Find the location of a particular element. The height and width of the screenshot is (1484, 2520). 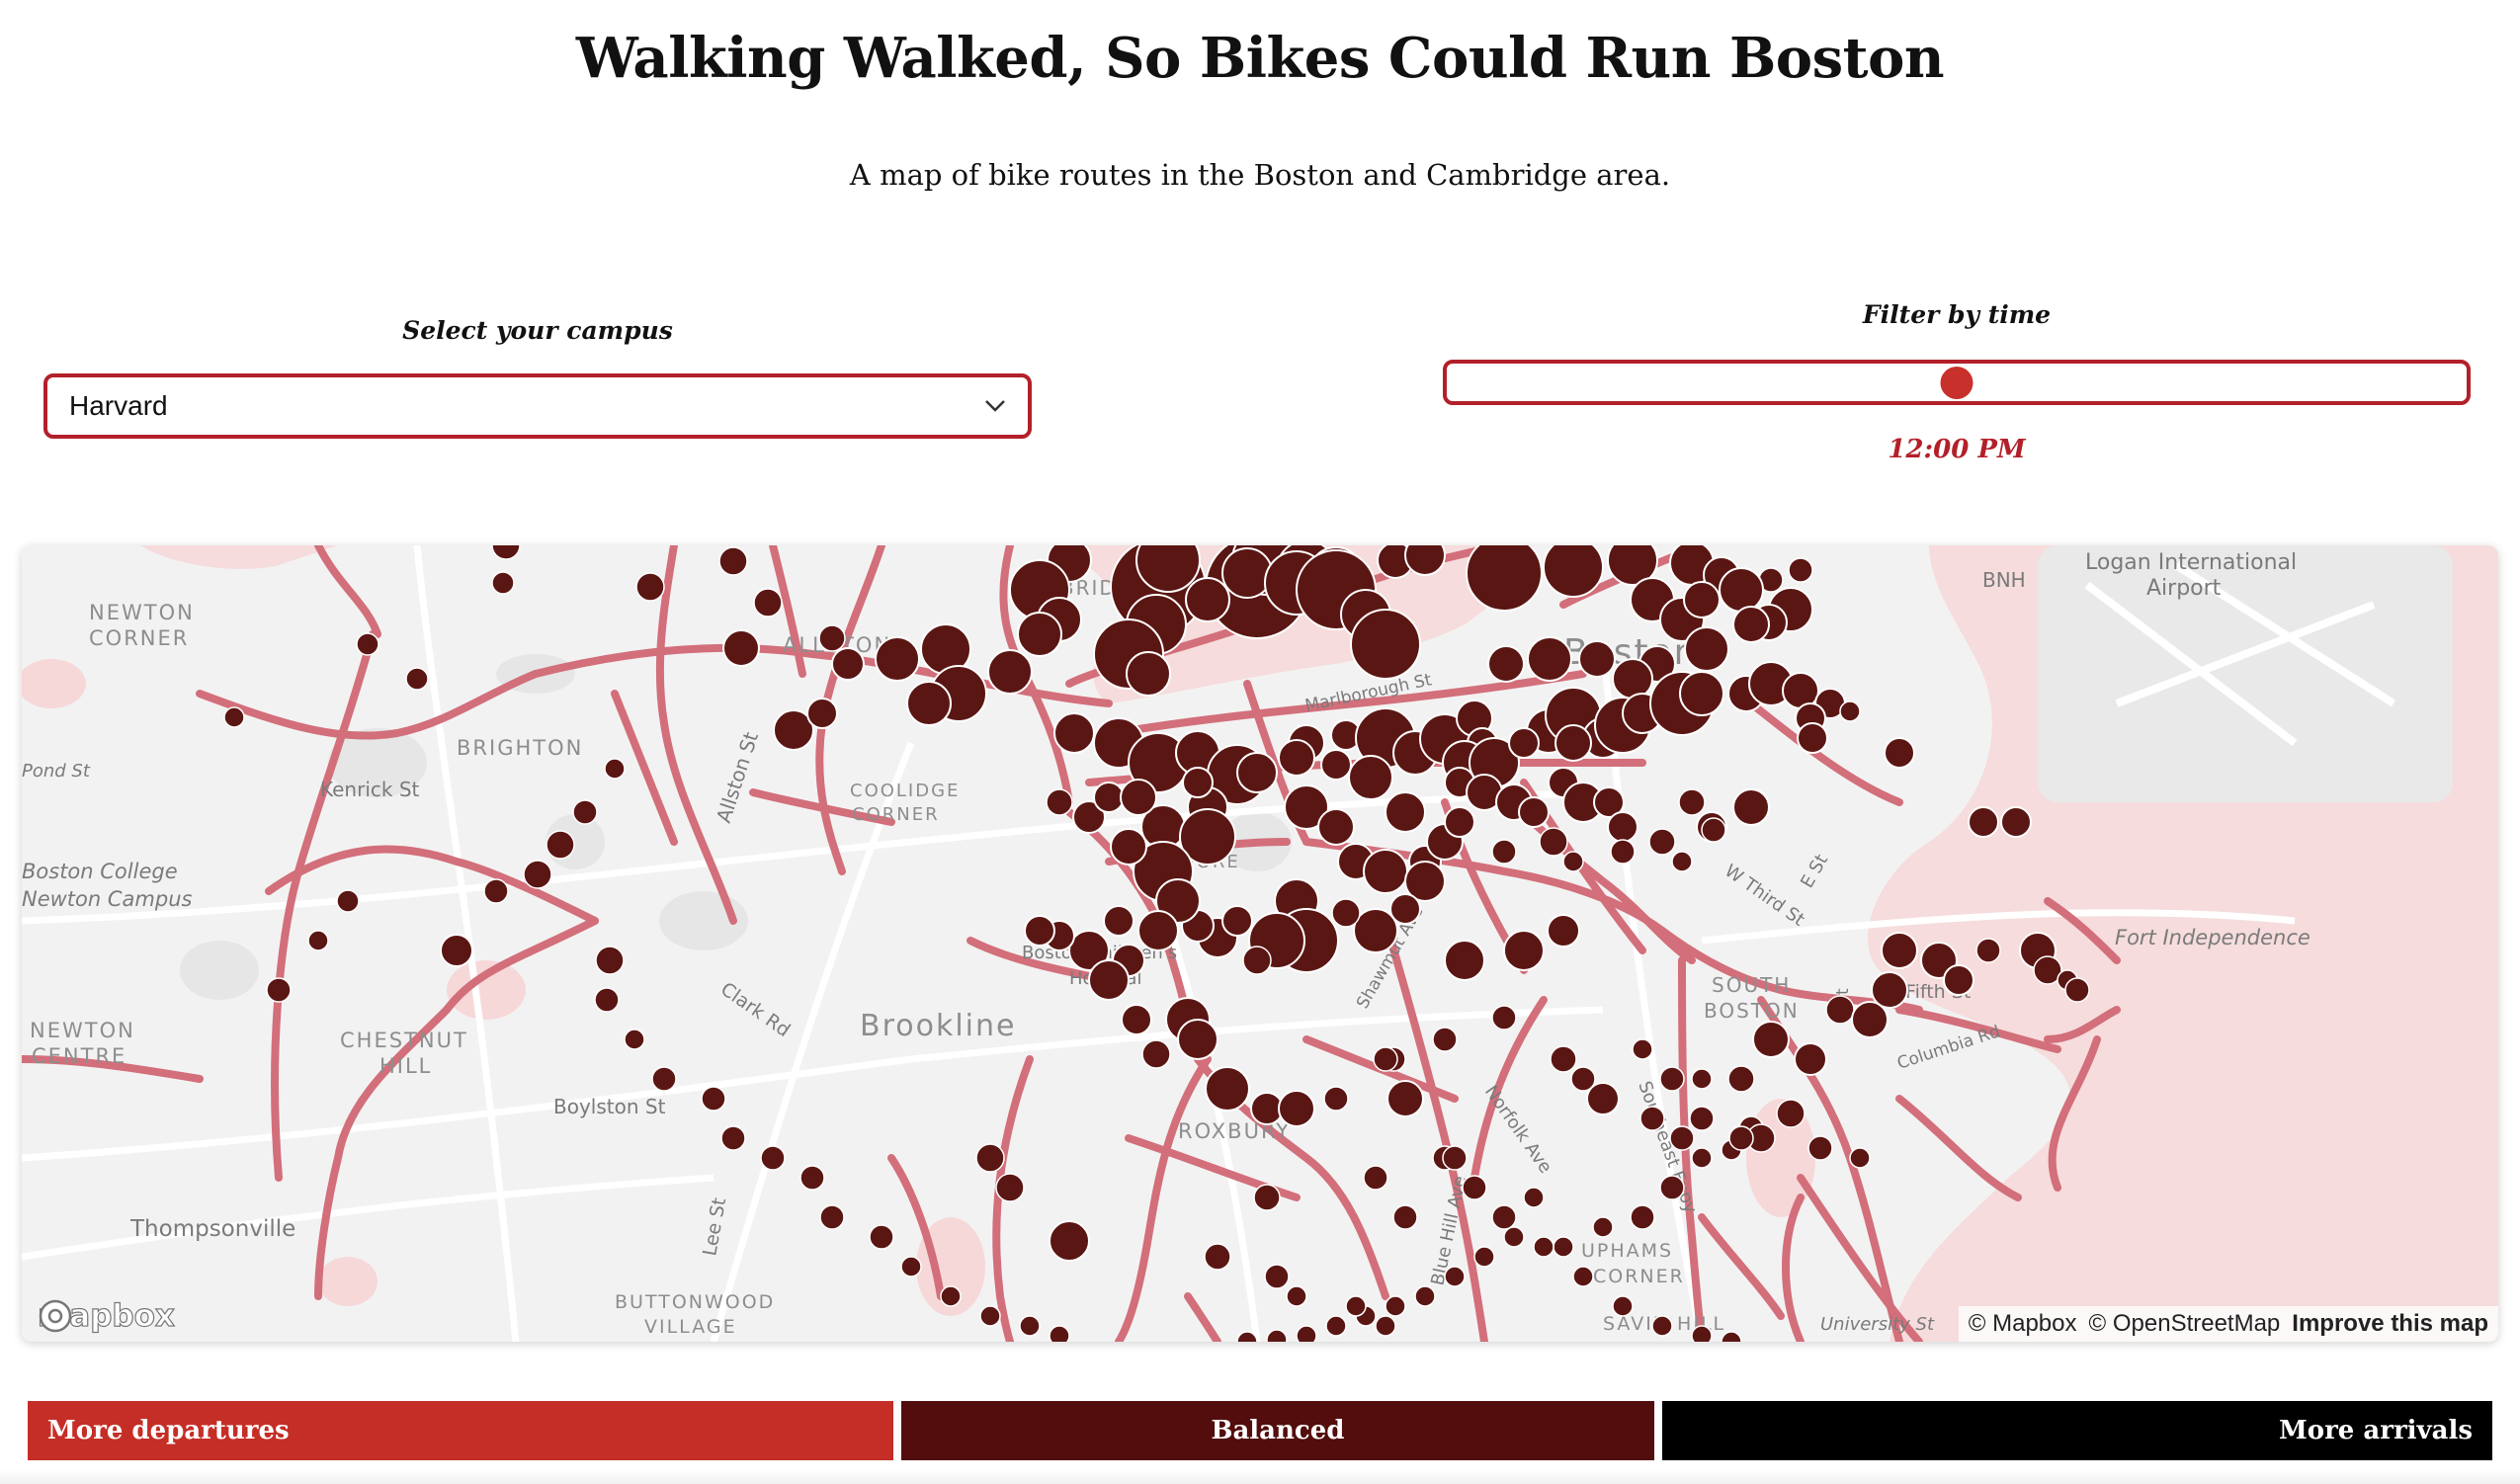

mapbox-attribution-link: © Mapbox is located at coordinates (2023, 1324).